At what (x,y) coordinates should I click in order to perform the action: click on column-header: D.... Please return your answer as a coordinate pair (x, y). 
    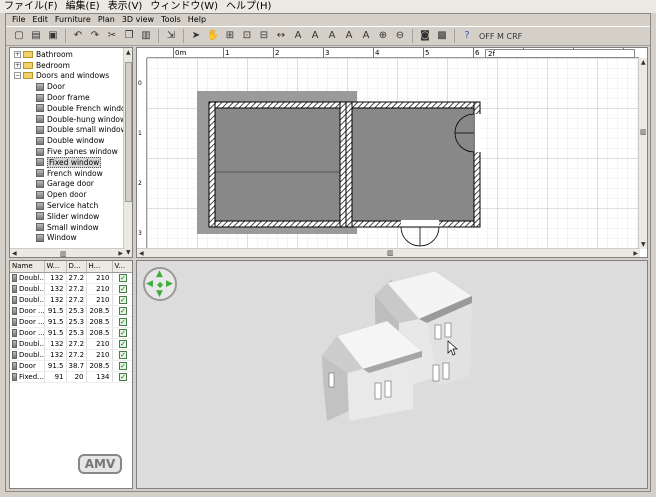
    Looking at the image, I should click on (76, 267).